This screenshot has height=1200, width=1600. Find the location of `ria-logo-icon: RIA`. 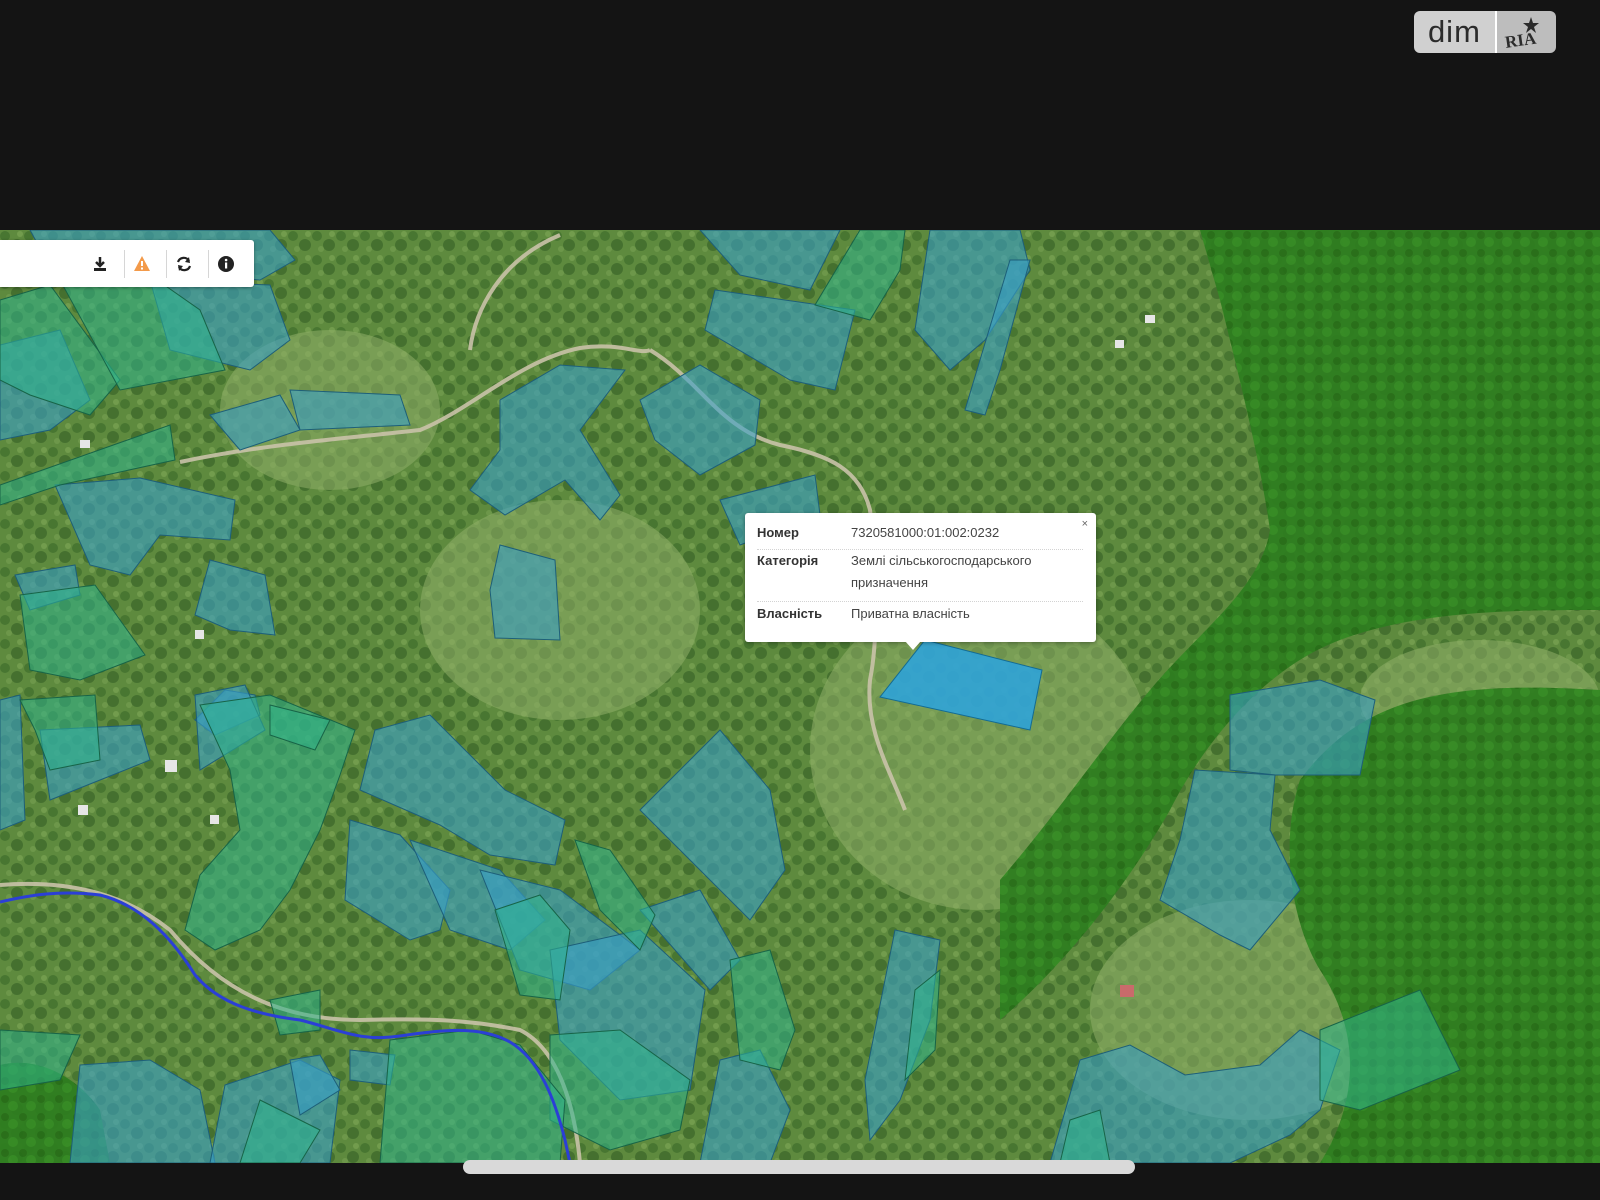

ria-logo-icon: RIA is located at coordinates (1525, 32).